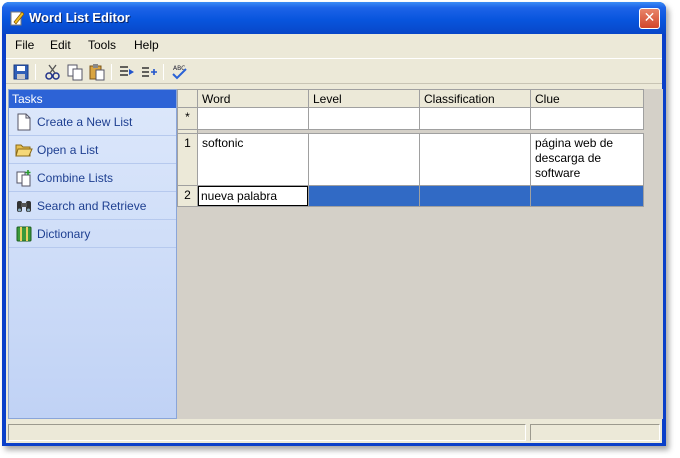  What do you see at coordinates (475, 98) in the screenshot?
I see `column-header-classification: Classification` at bounding box center [475, 98].